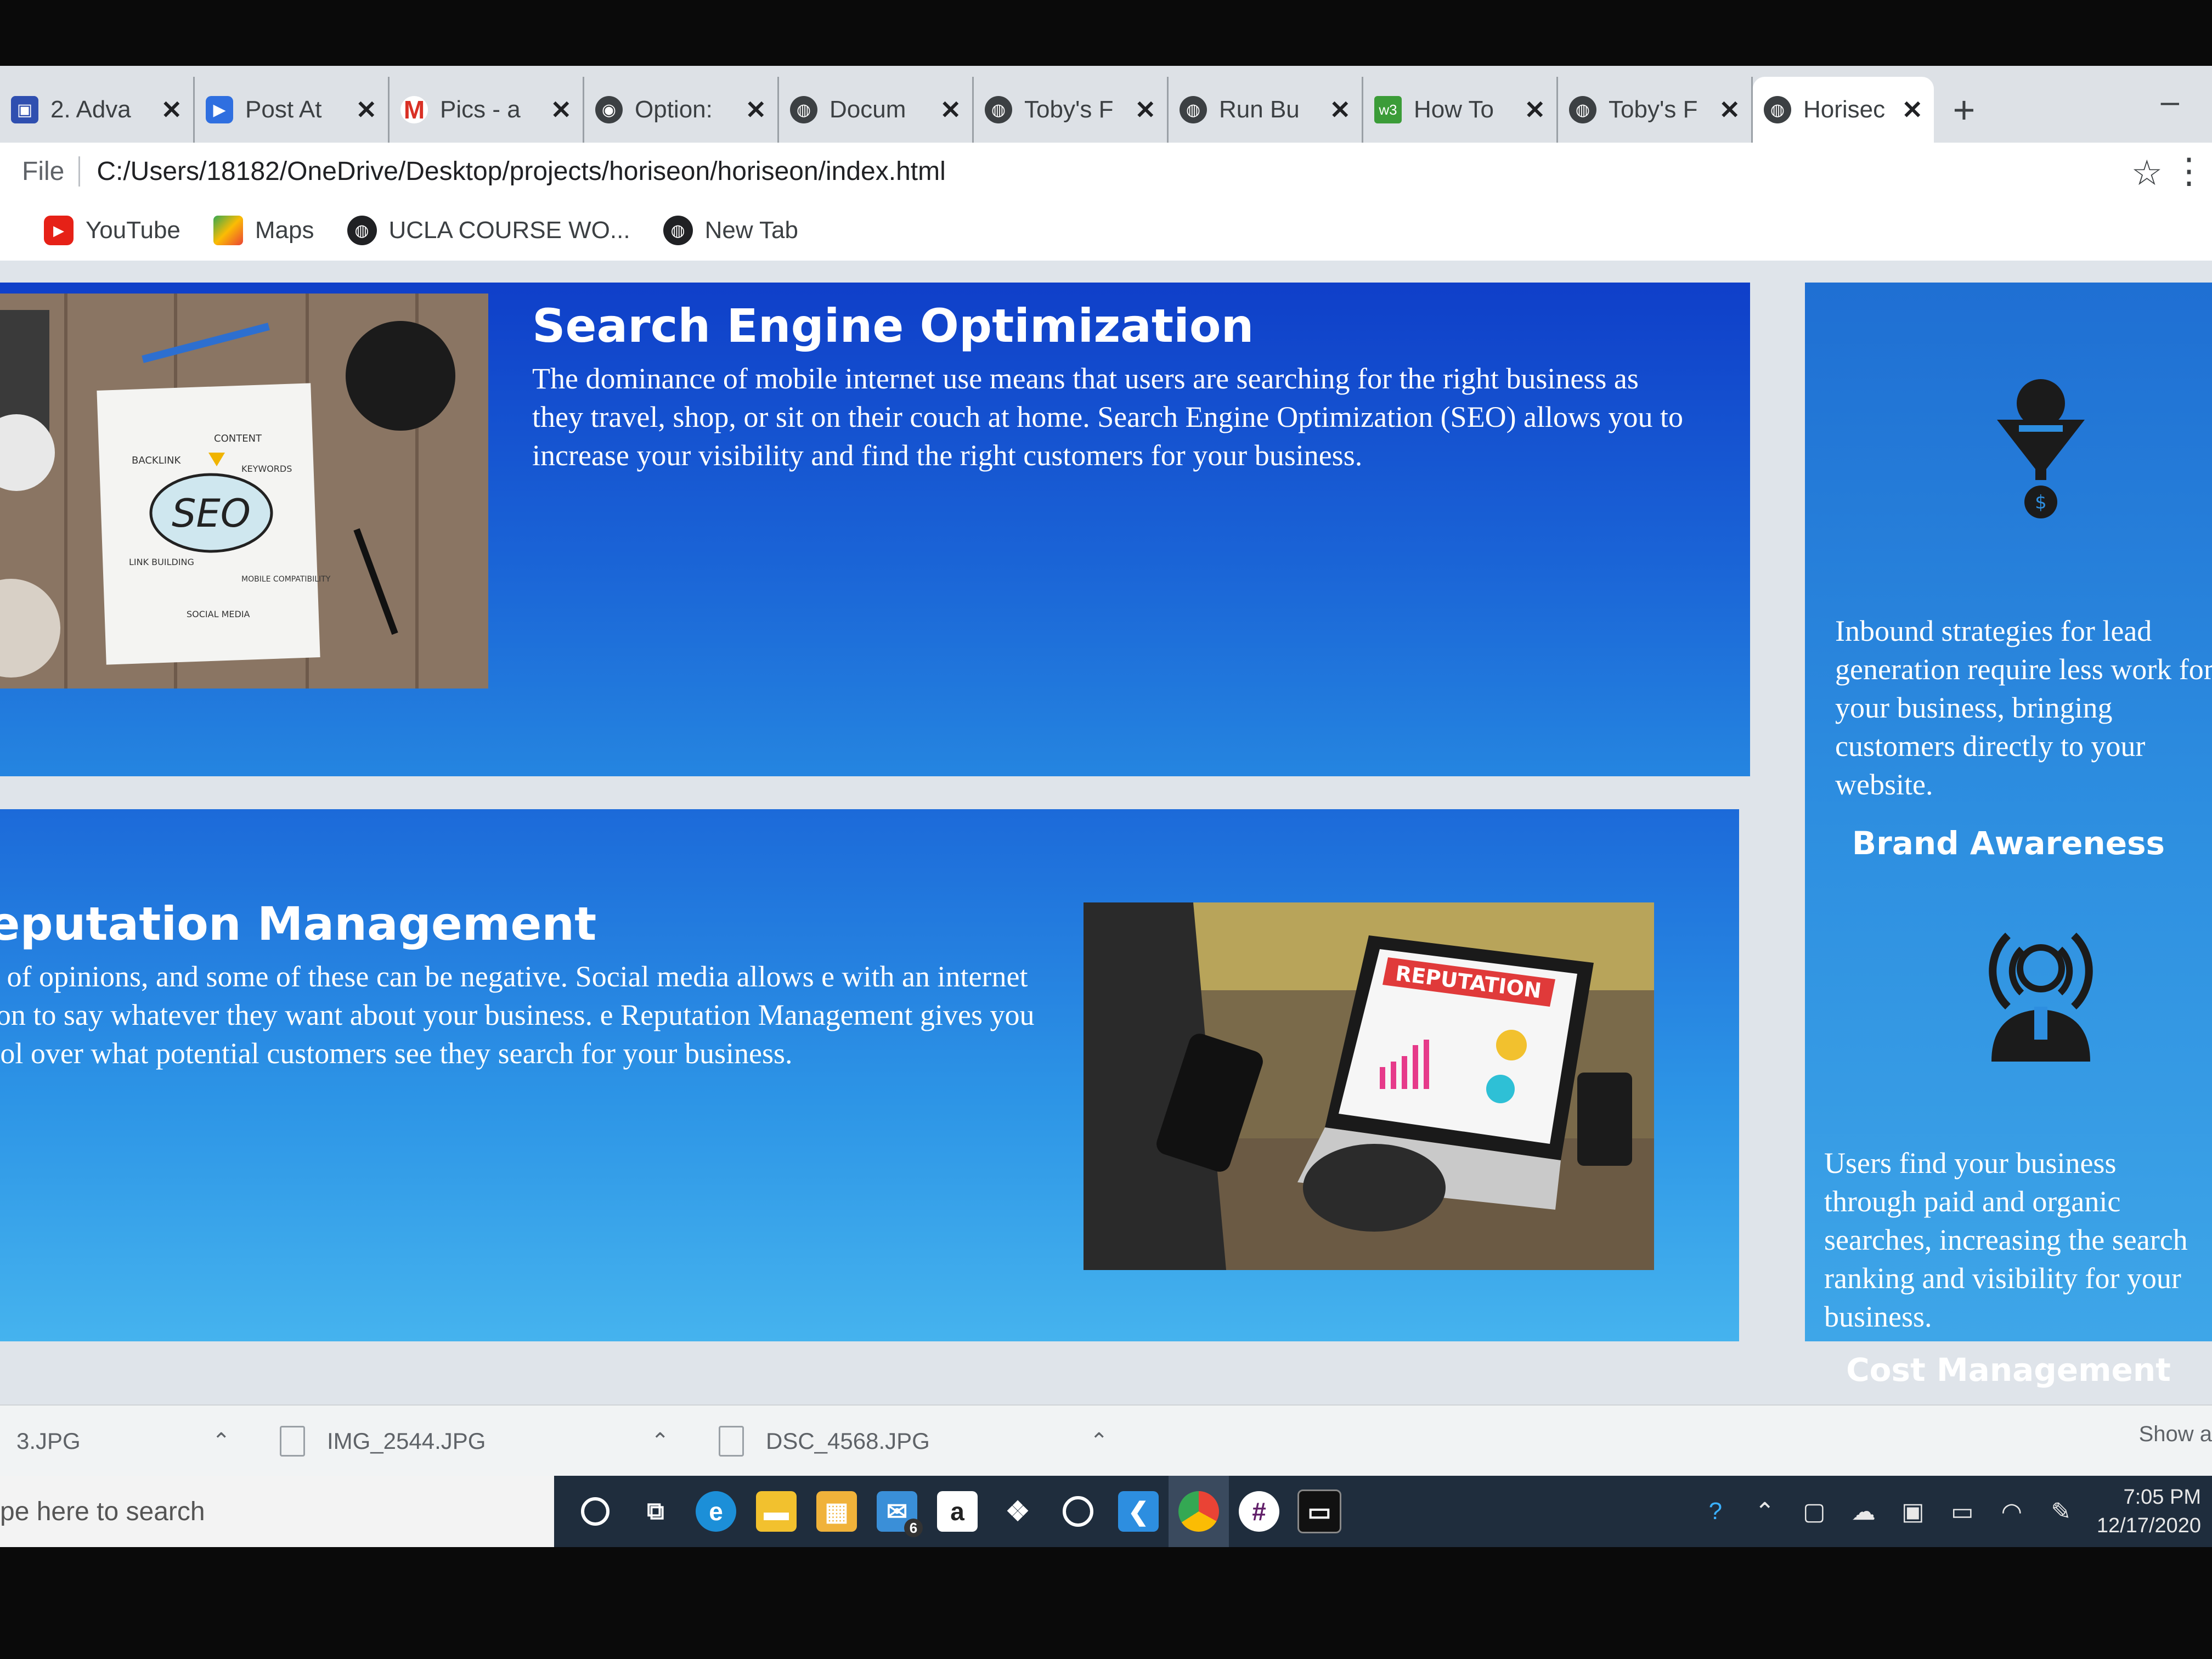  What do you see at coordinates (1138, 1511) in the screenshot?
I see `vscode-icon: ❮` at bounding box center [1138, 1511].